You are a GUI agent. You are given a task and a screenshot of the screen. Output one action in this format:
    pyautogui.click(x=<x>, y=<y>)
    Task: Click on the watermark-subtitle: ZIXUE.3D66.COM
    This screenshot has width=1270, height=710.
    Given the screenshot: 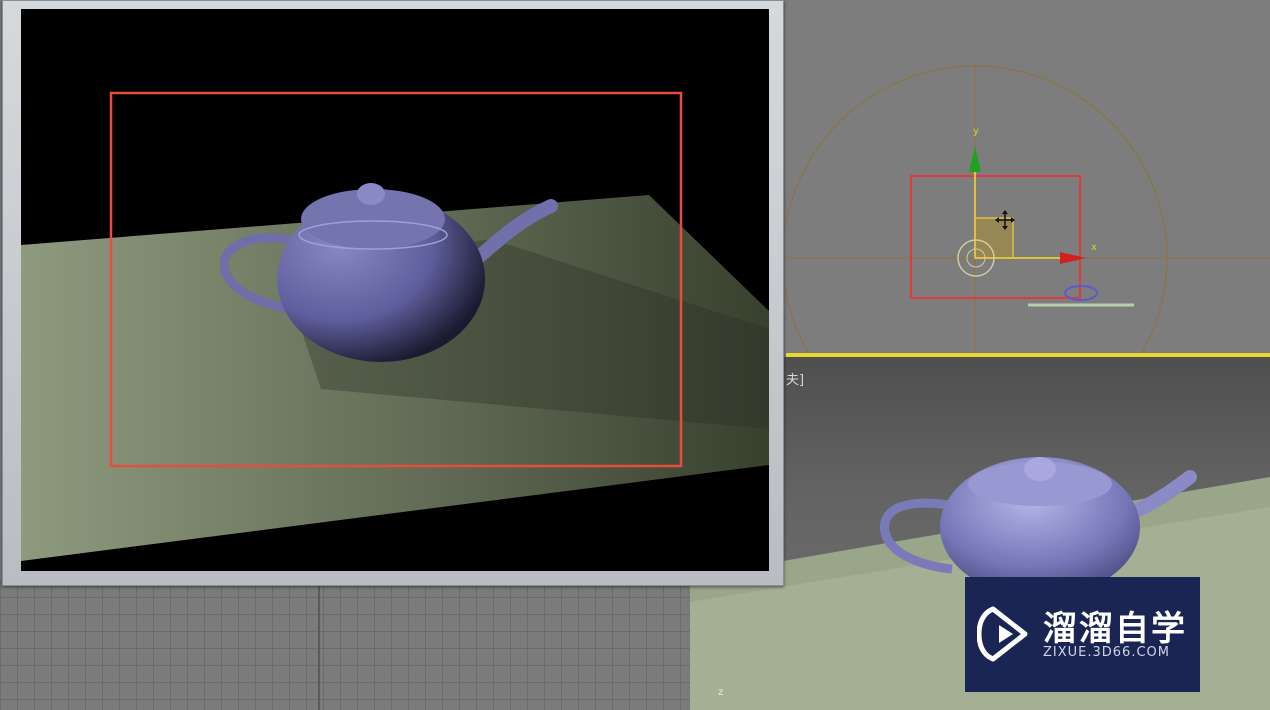 What is the action you would take?
    pyautogui.click(x=1106, y=652)
    